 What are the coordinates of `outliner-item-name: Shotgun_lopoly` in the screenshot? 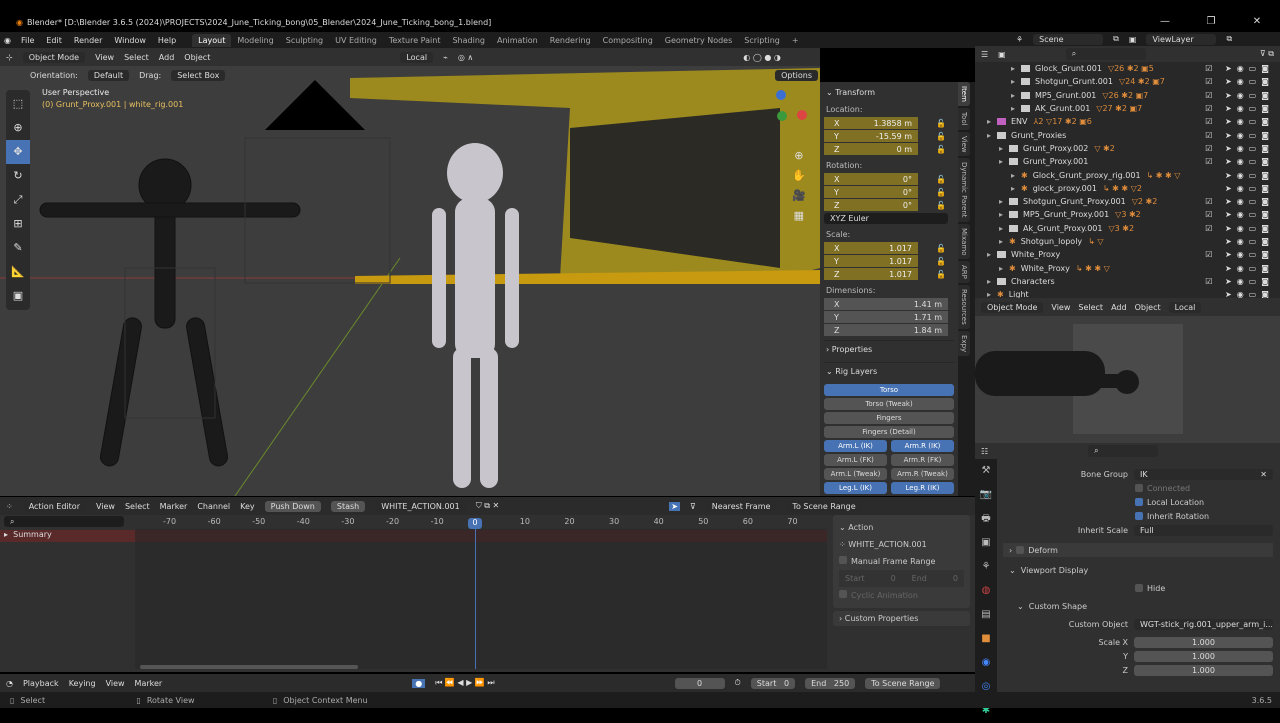 It's located at (1051, 241).